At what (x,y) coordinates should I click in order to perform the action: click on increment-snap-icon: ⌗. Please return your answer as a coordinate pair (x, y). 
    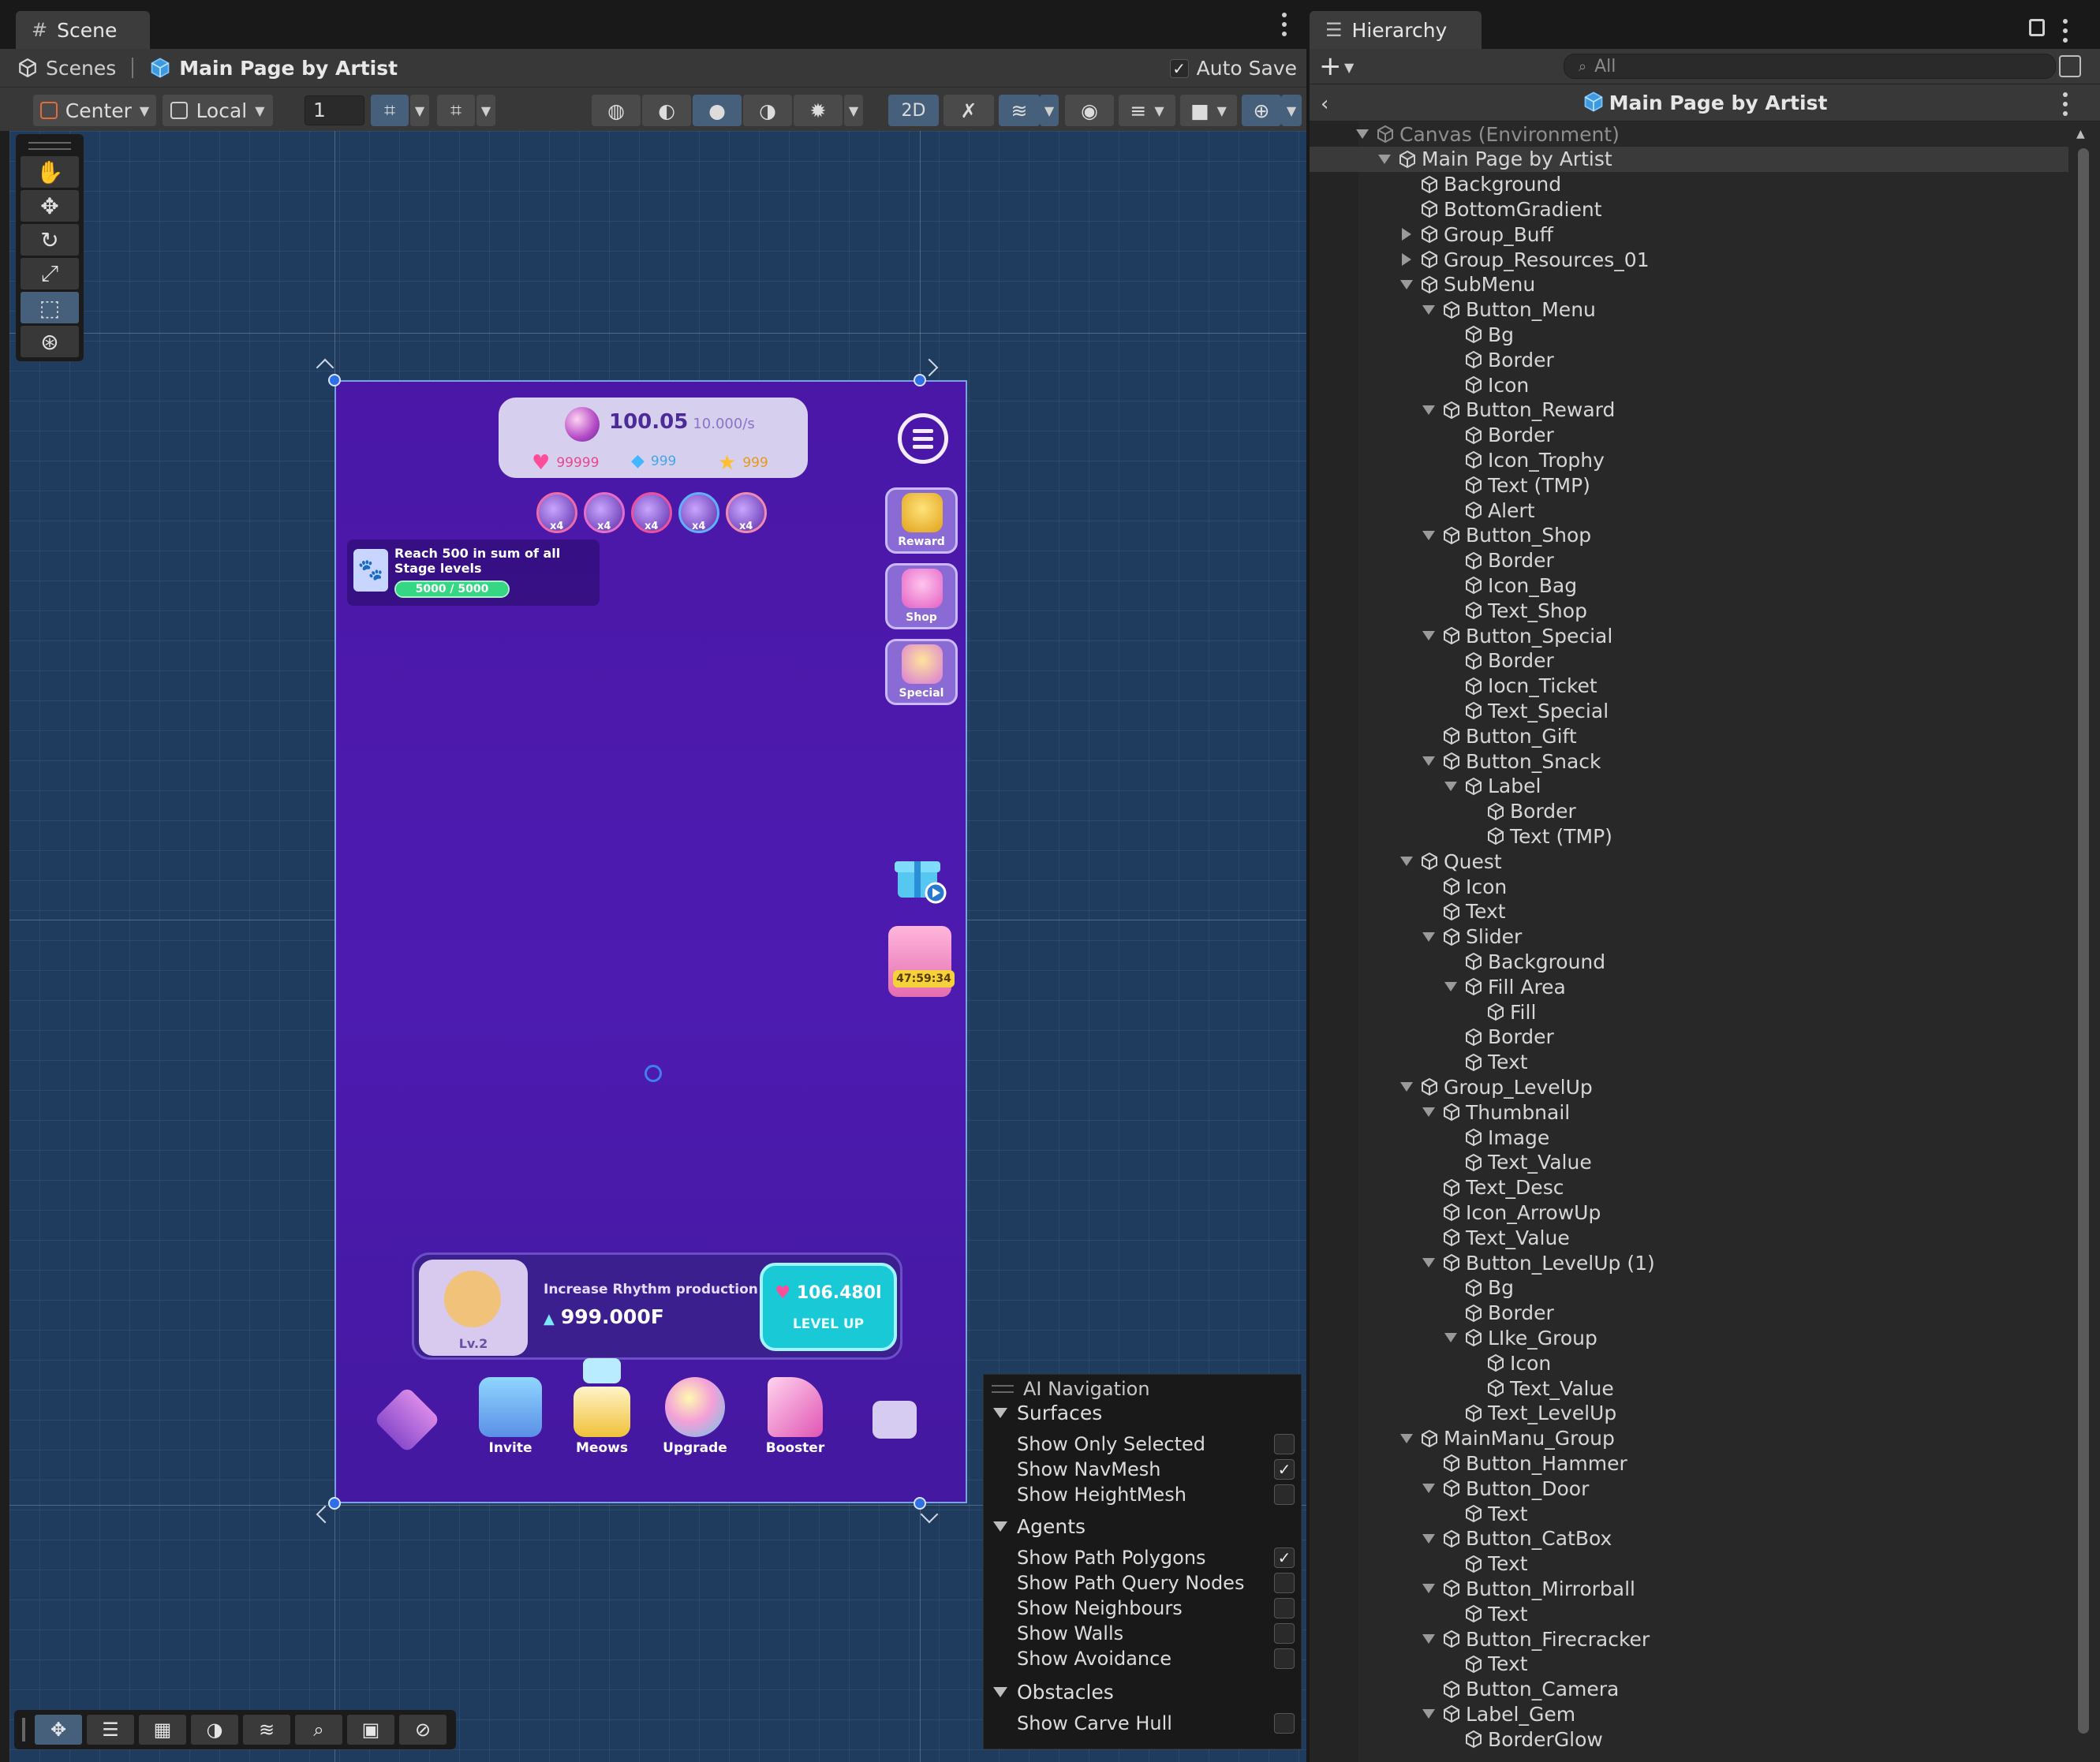
    Looking at the image, I should click on (456, 110).